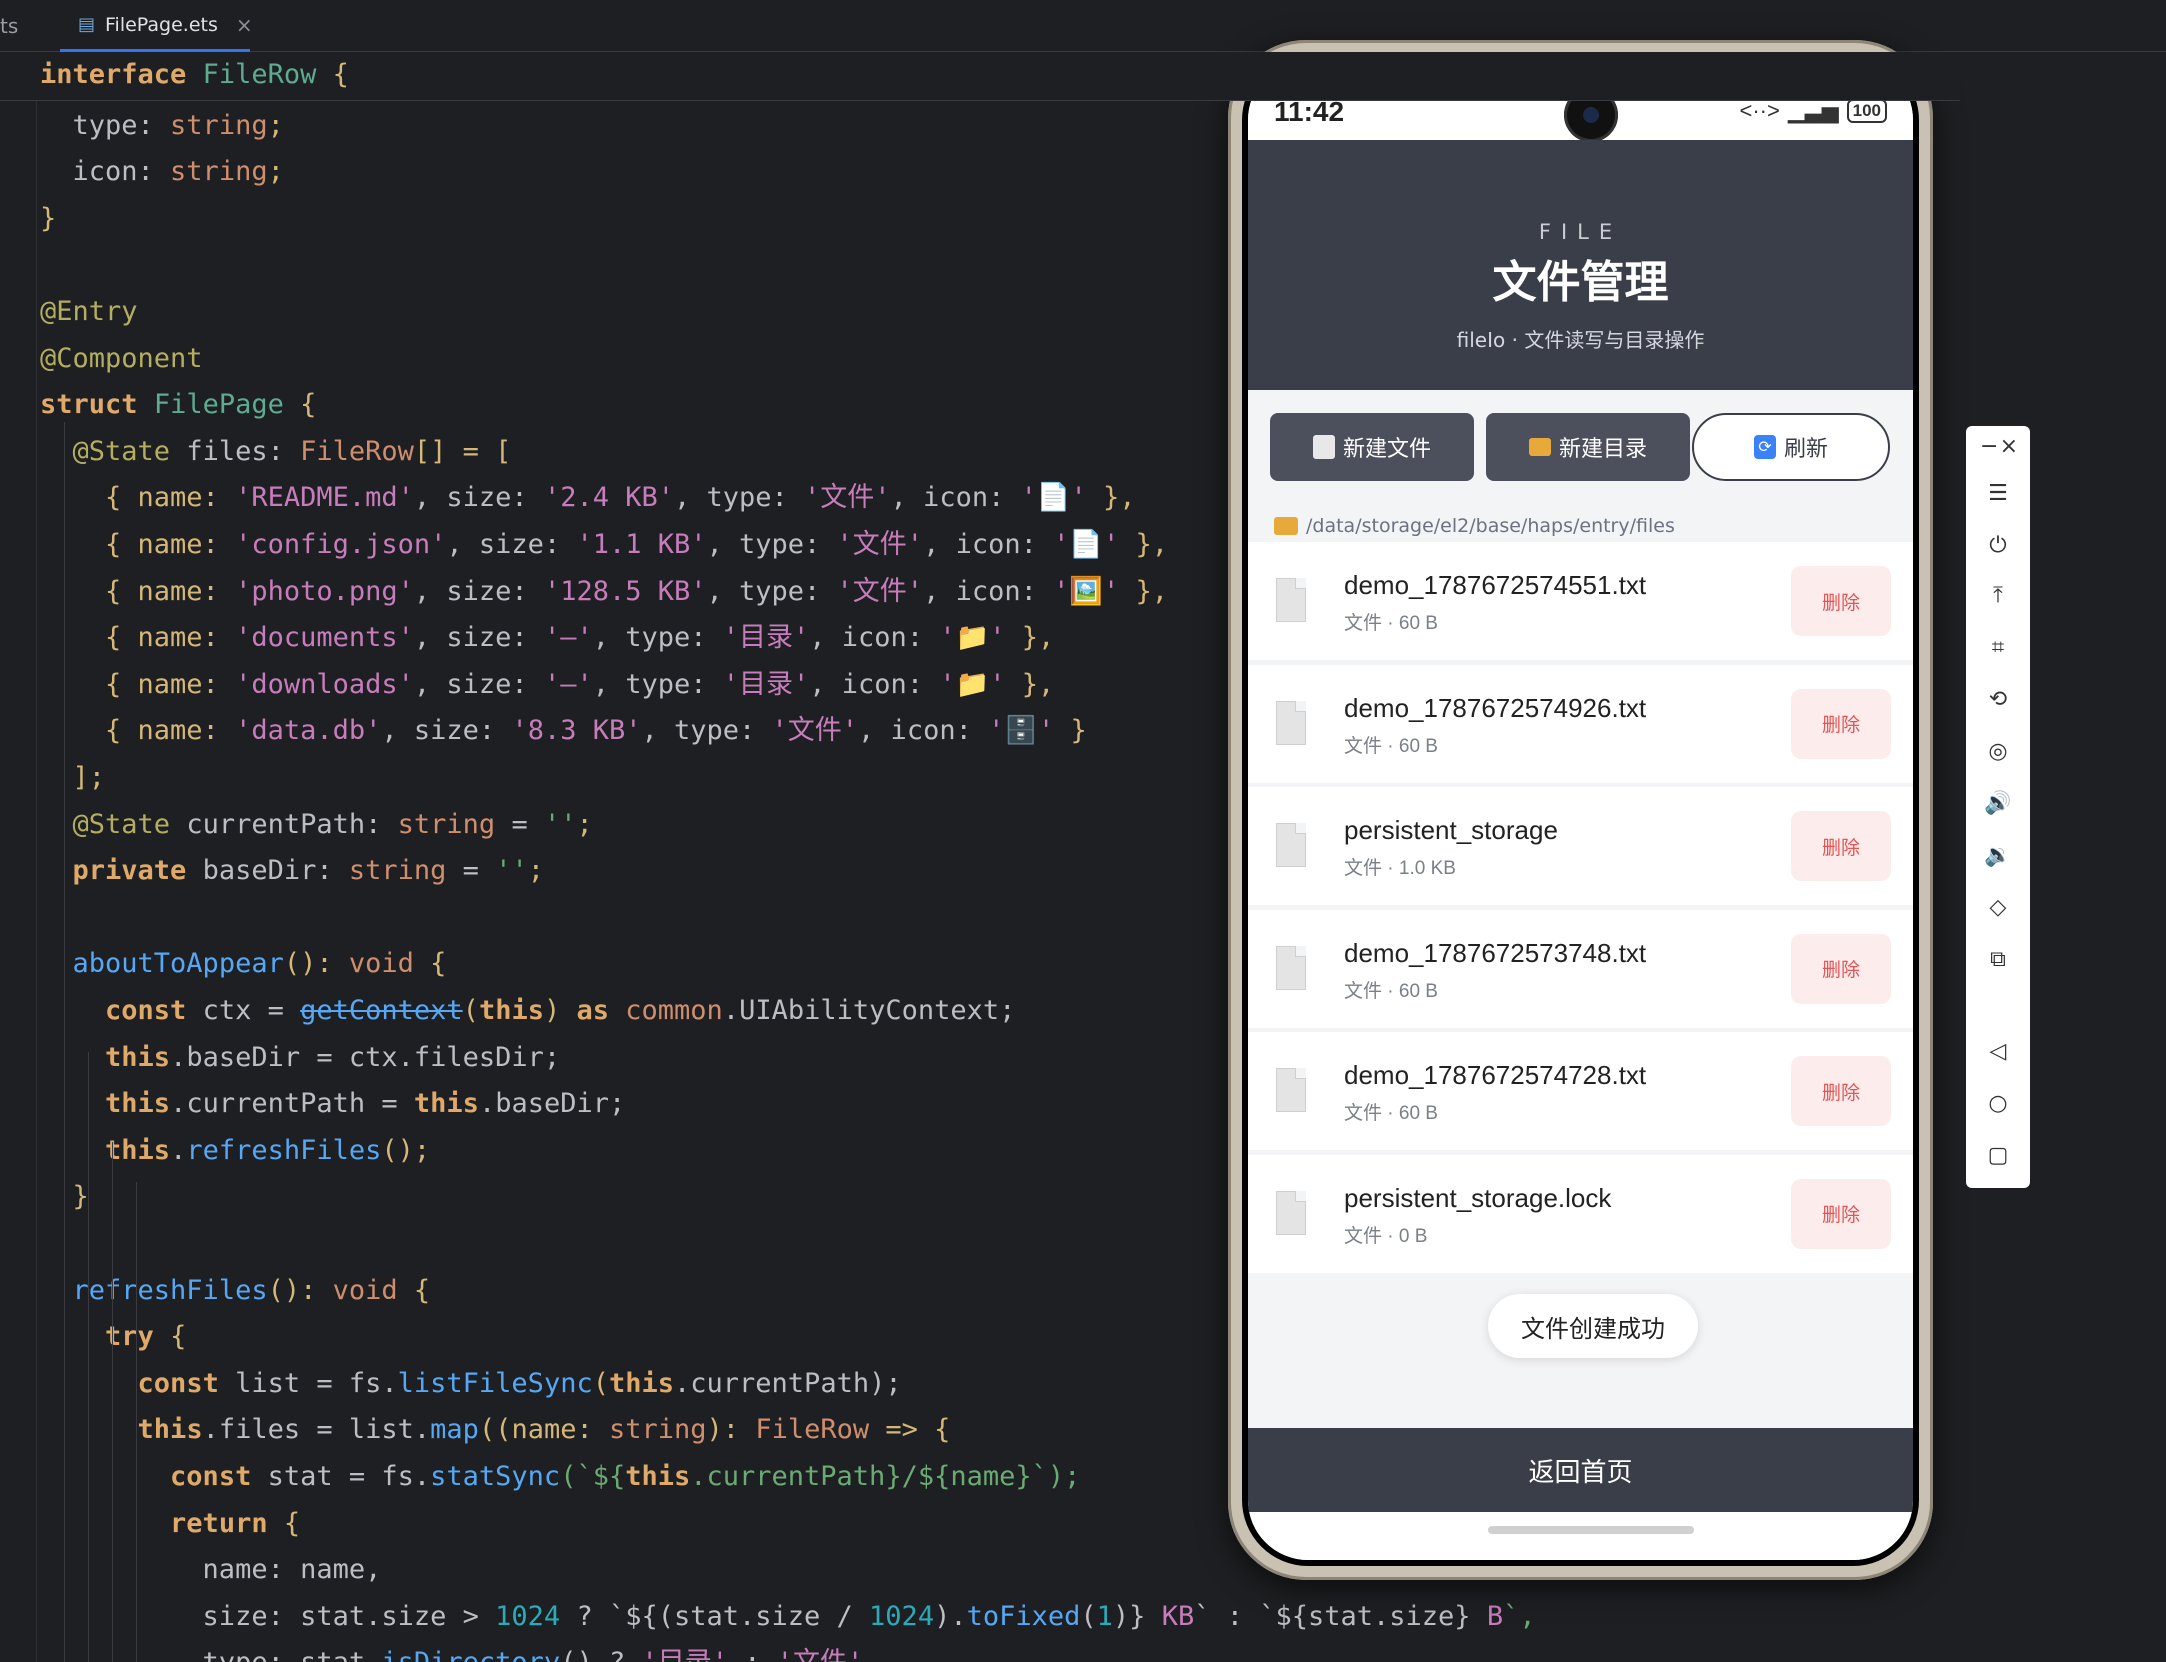  What do you see at coordinates (1490, 526) in the screenshot?
I see `current-path-text: /data/storage/el2/base/haps/entry/files` at bounding box center [1490, 526].